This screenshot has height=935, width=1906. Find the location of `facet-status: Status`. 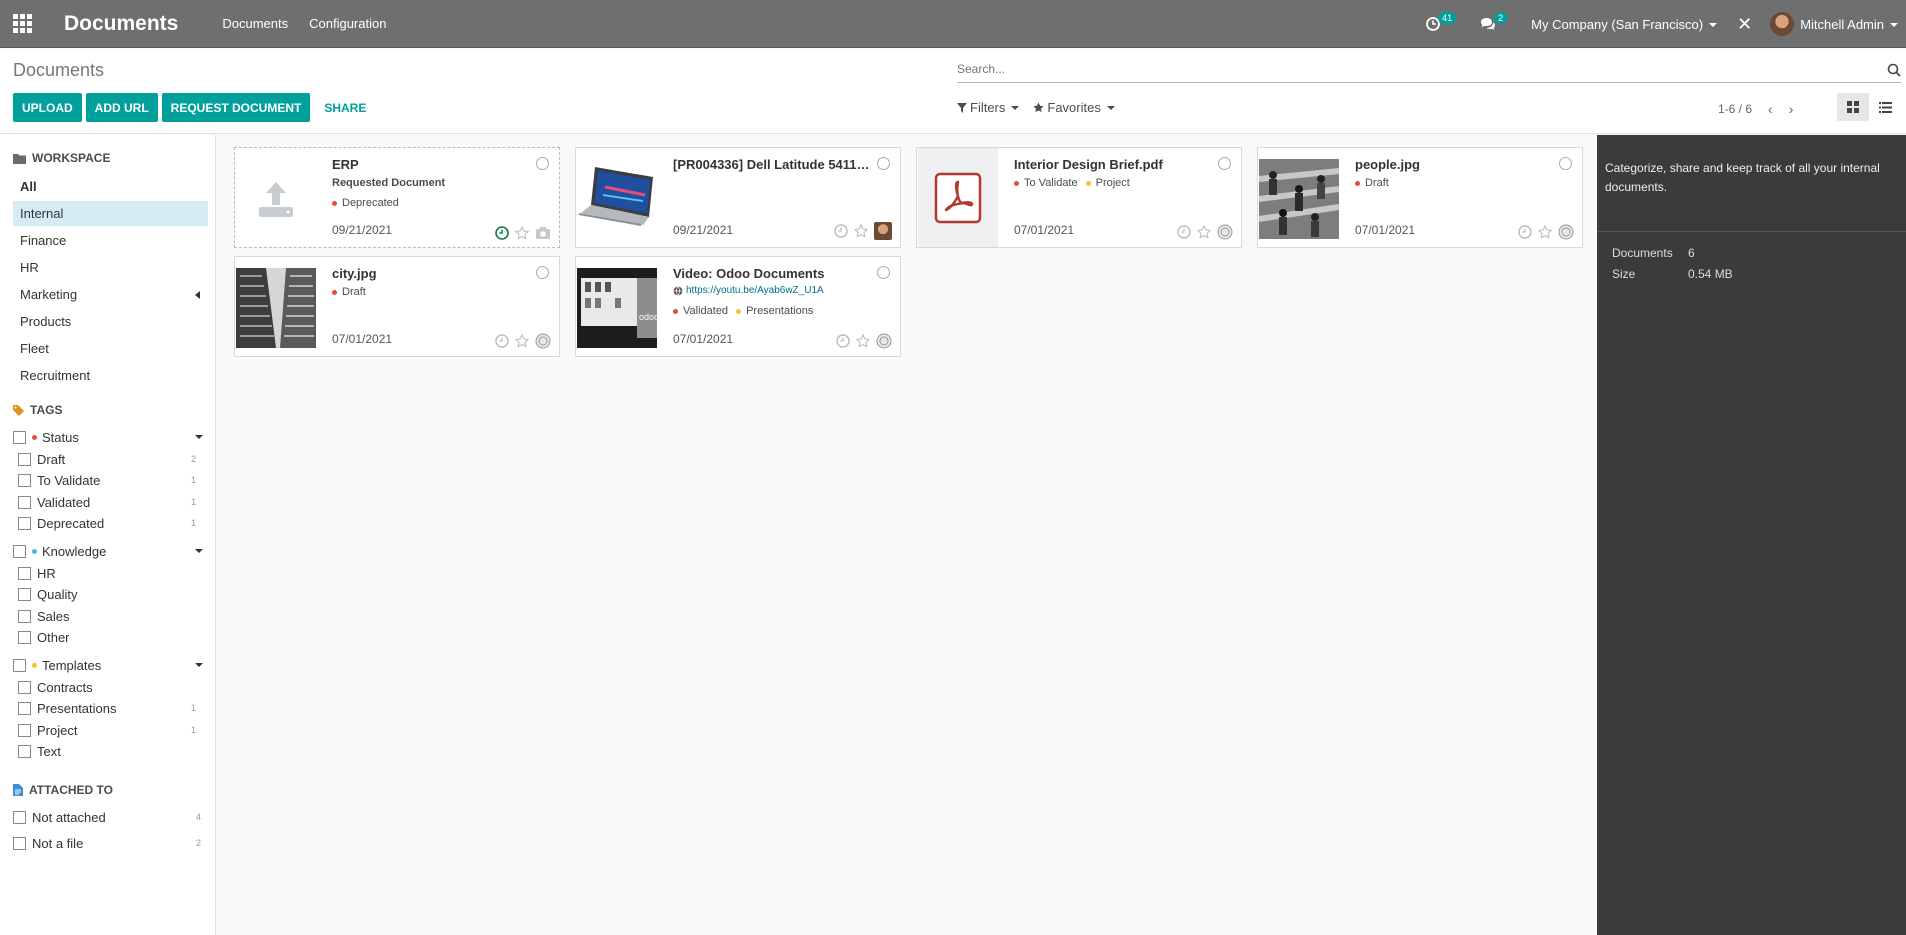

facet-status: Status is located at coordinates (110, 437).